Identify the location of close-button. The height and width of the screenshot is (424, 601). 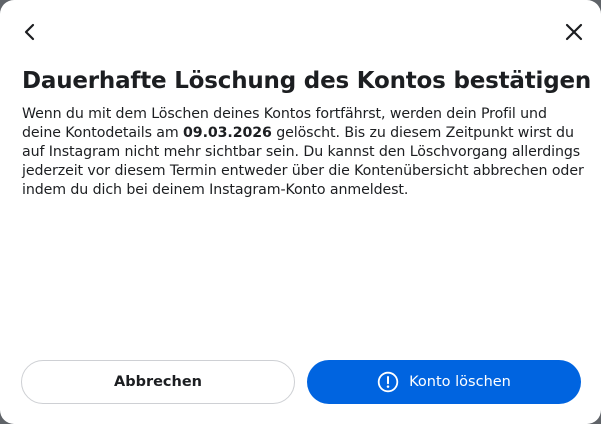
(574, 32).